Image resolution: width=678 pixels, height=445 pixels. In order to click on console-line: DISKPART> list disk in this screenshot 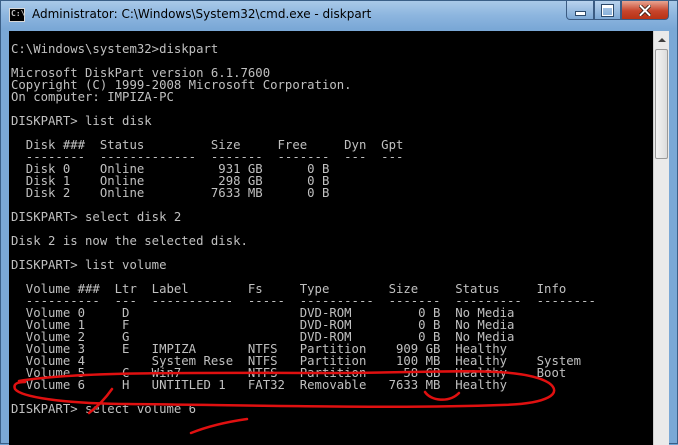, I will do `click(81, 121)`.